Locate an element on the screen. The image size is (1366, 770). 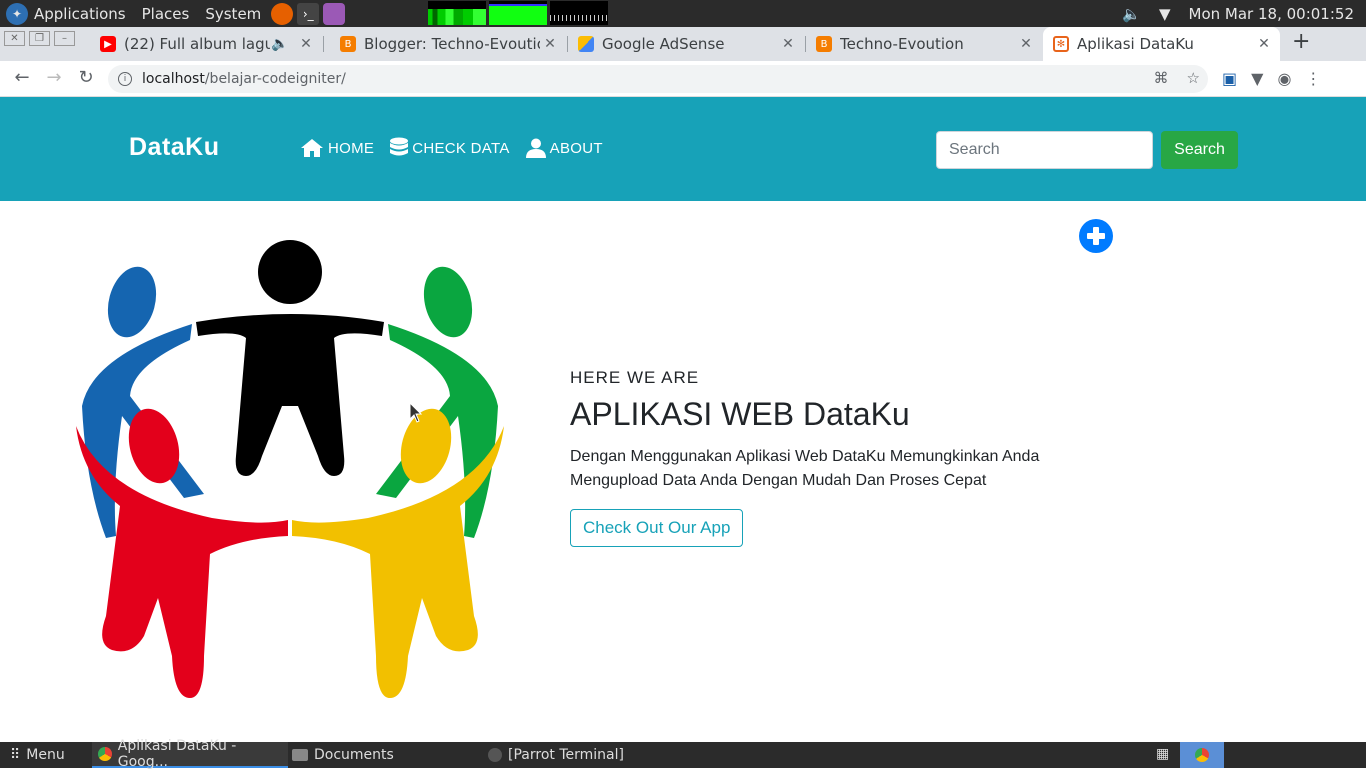
reload-icon: ↻ is located at coordinates (86, 77).